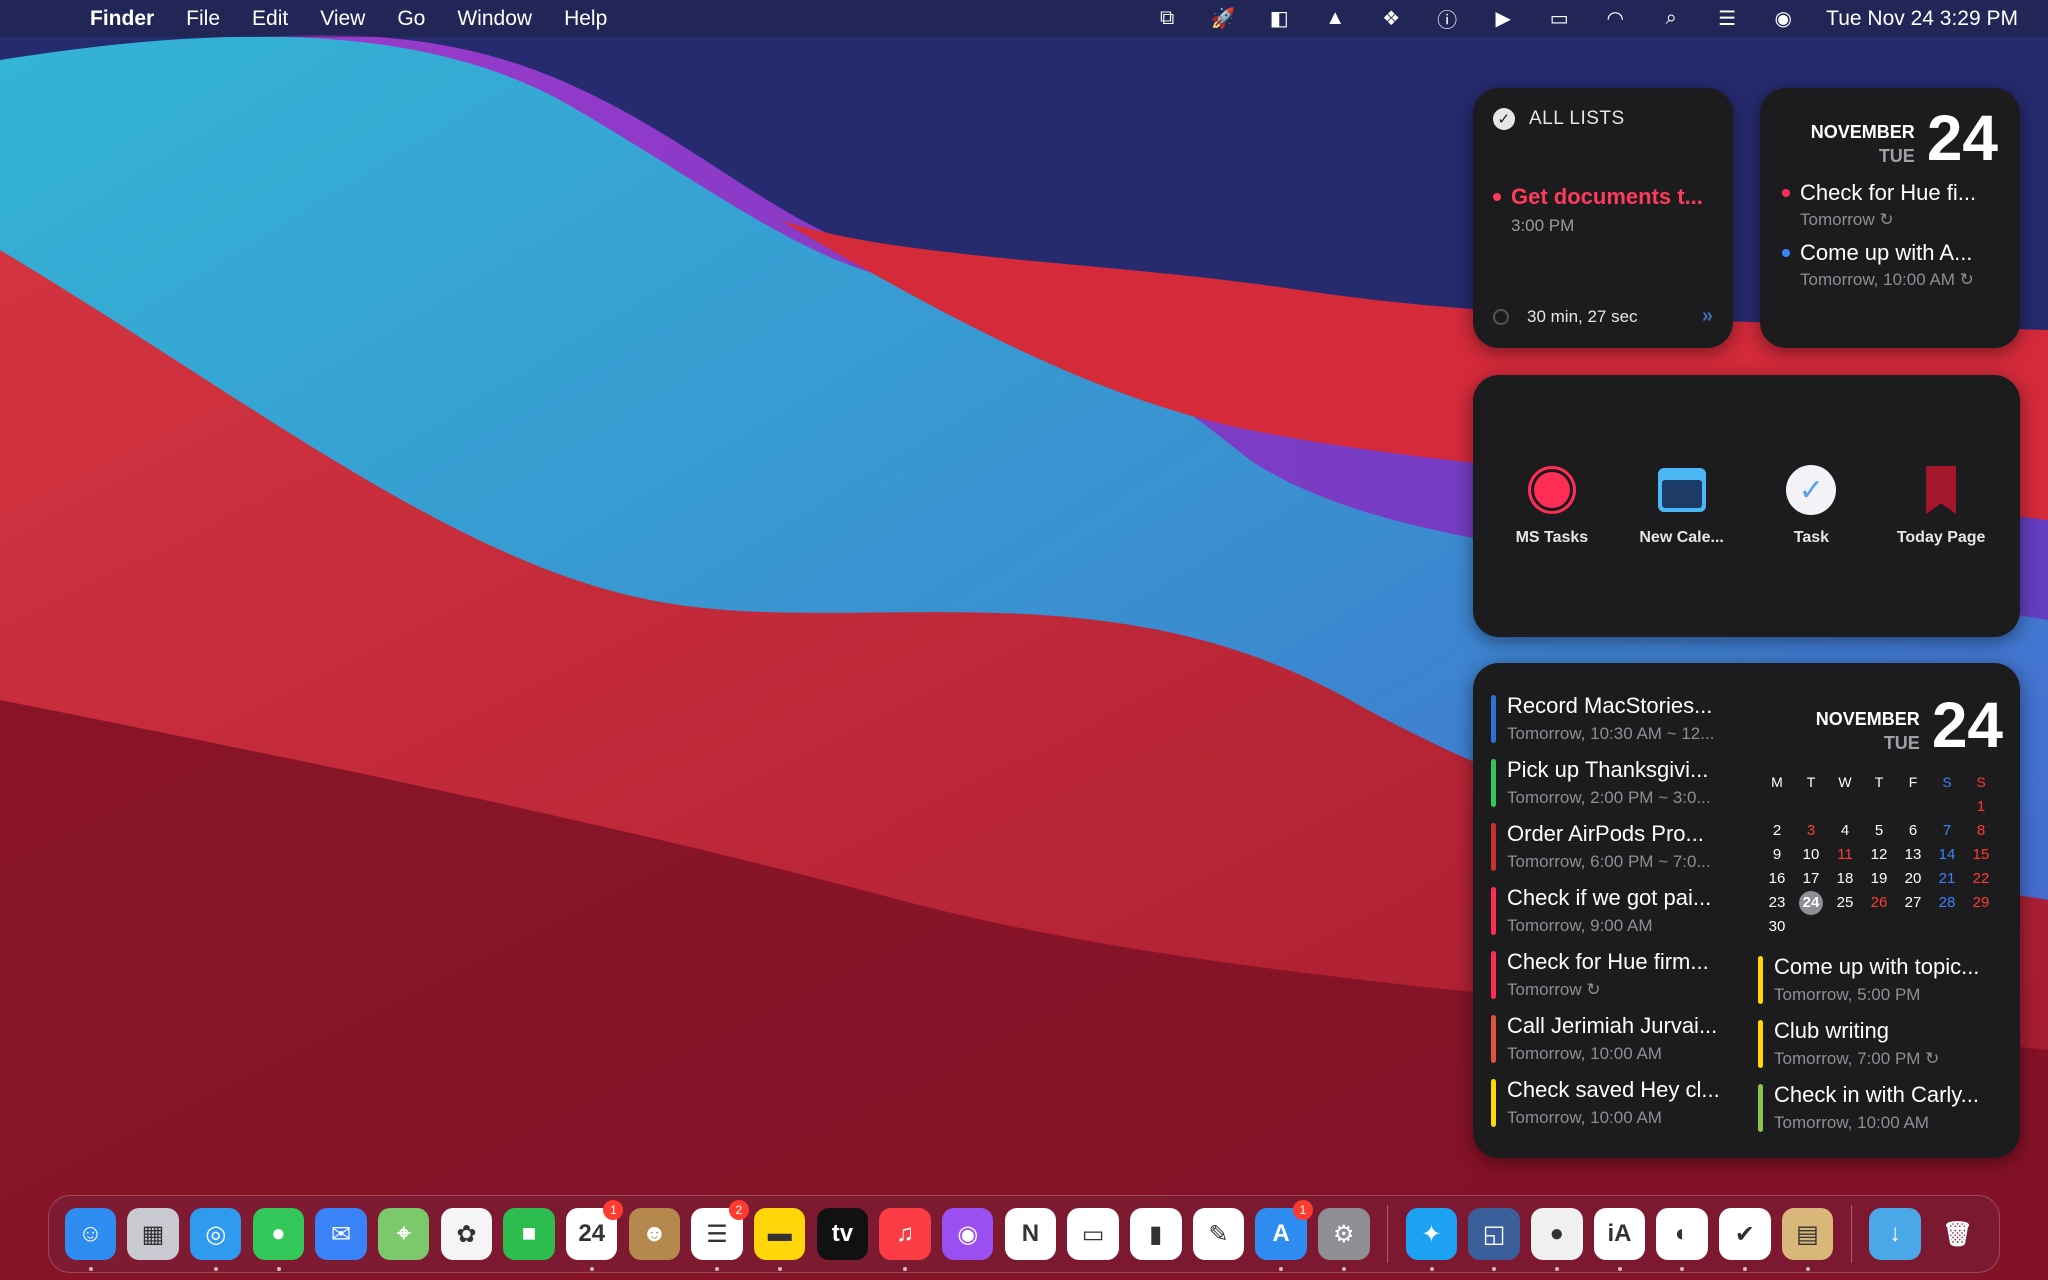 The image size is (2048, 1280). What do you see at coordinates (779, 1239) in the screenshot?
I see `notes-icon: ▬` at bounding box center [779, 1239].